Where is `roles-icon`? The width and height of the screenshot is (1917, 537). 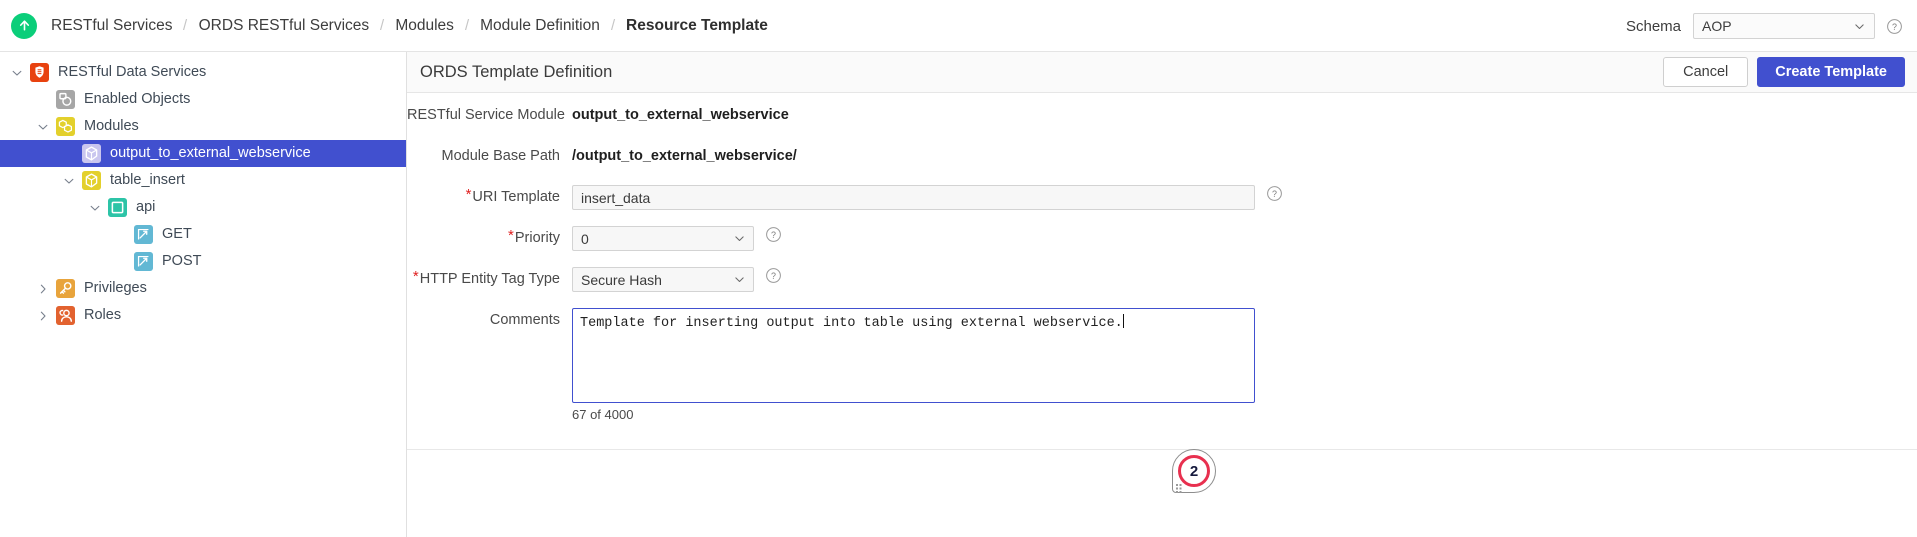 roles-icon is located at coordinates (65, 315).